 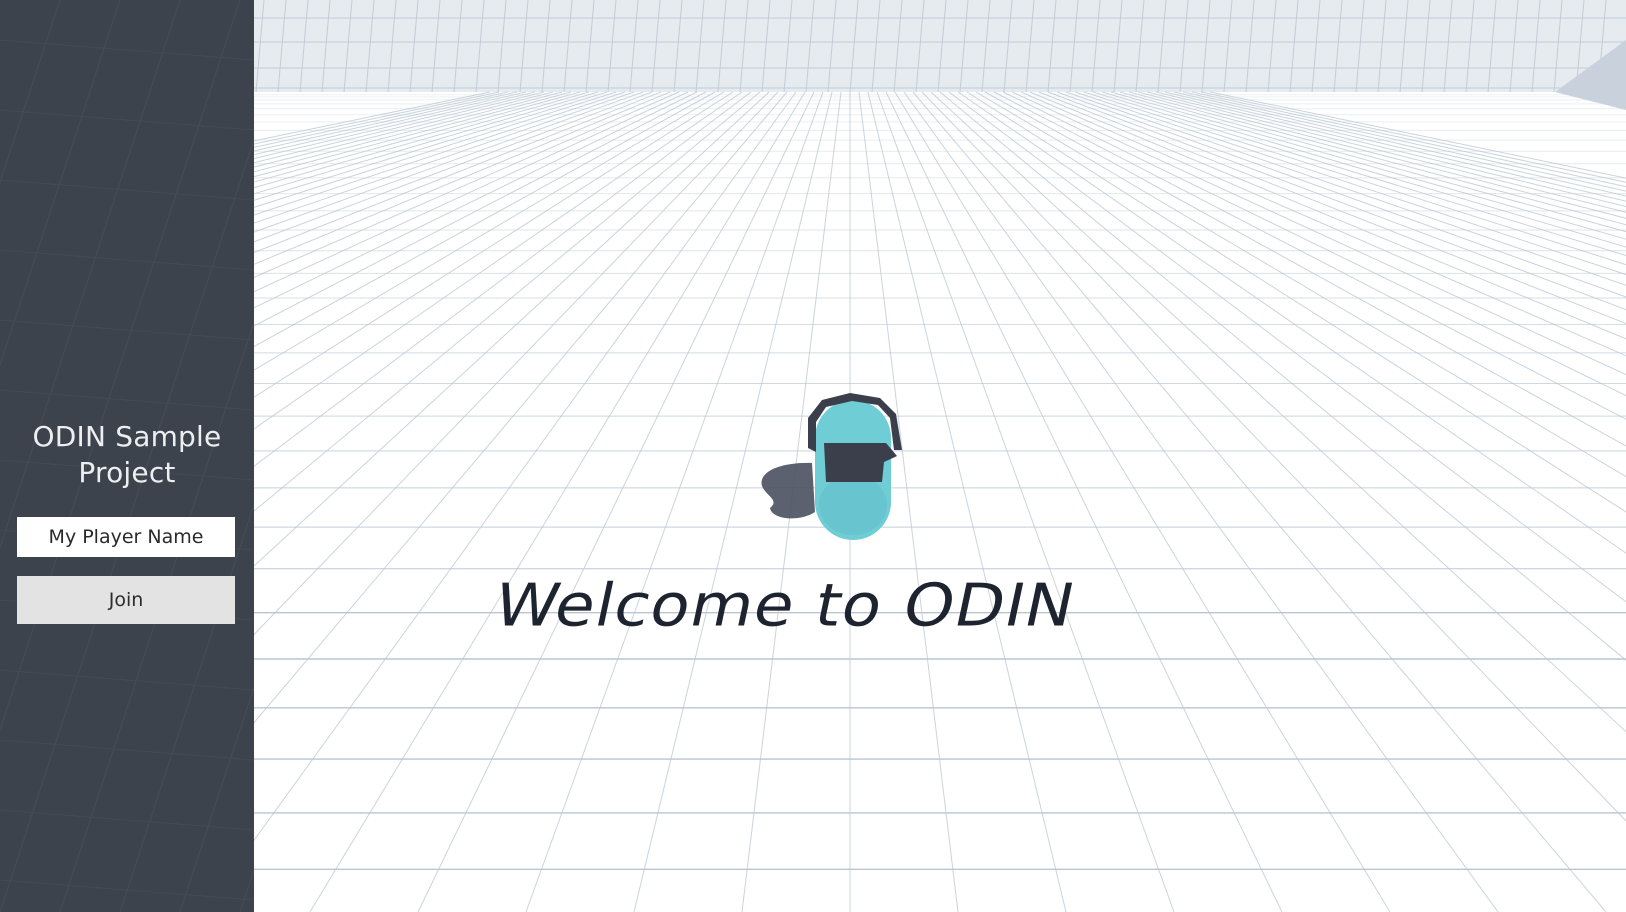 I want to click on player-body-shade, so click(x=853, y=505).